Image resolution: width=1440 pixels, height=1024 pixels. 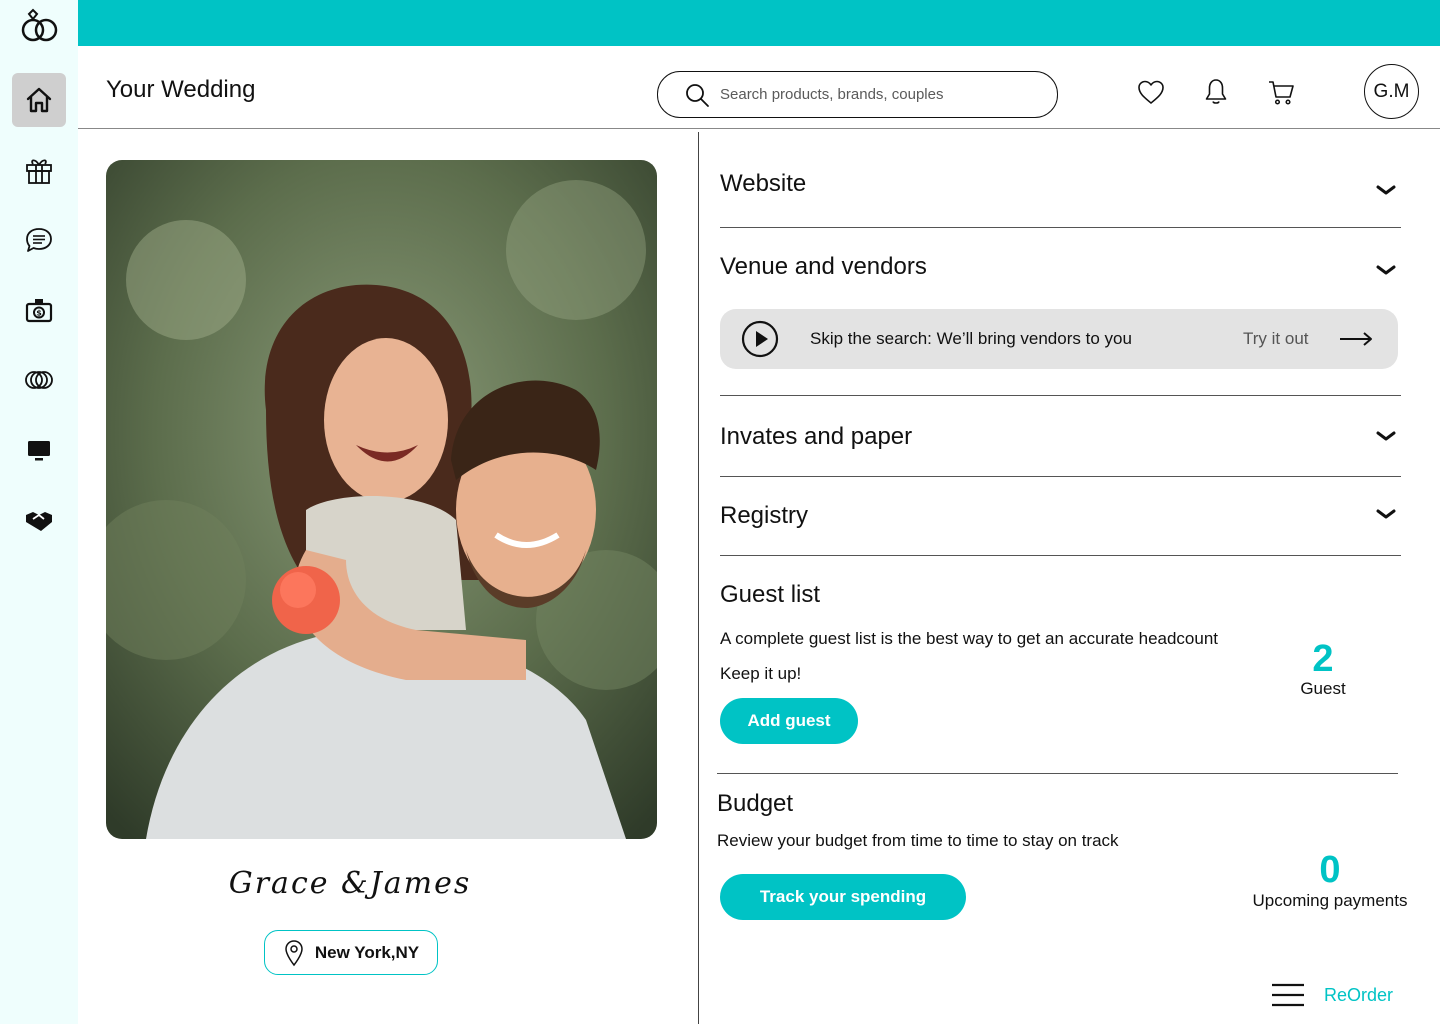 I want to click on top-accent-bar, so click(x=759, y=23).